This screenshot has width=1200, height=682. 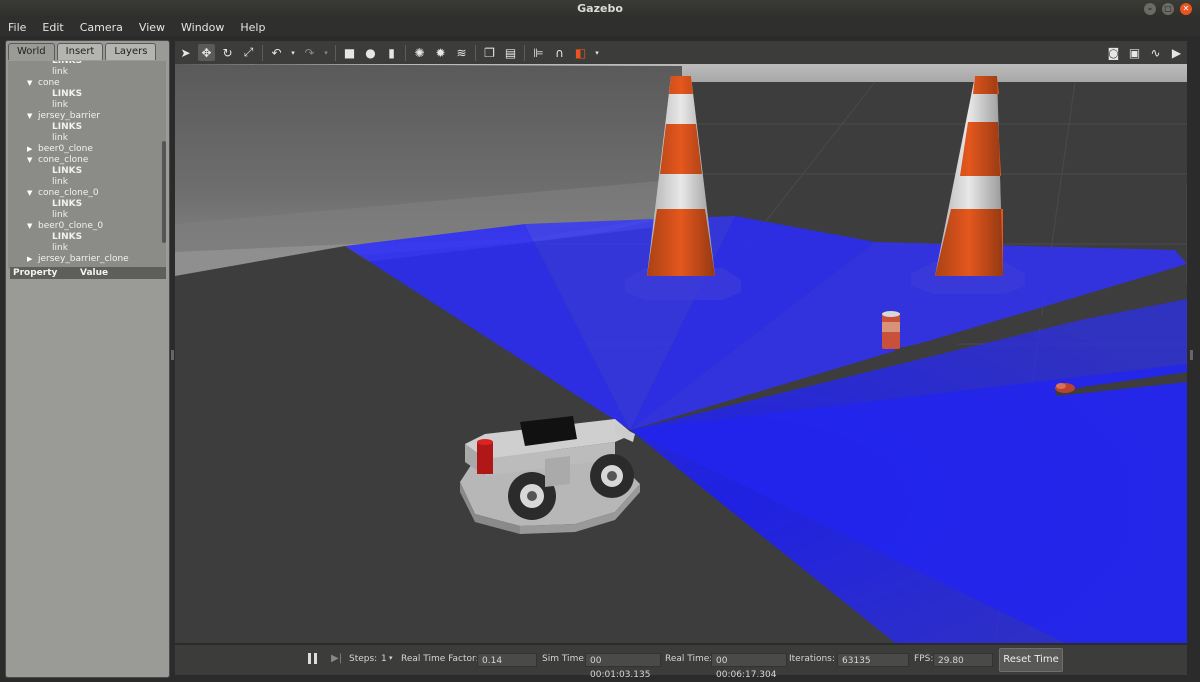 What do you see at coordinates (597, 52) in the screenshot?
I see `view-dropdown-icon: ▾` at bounding box center [597, 52].